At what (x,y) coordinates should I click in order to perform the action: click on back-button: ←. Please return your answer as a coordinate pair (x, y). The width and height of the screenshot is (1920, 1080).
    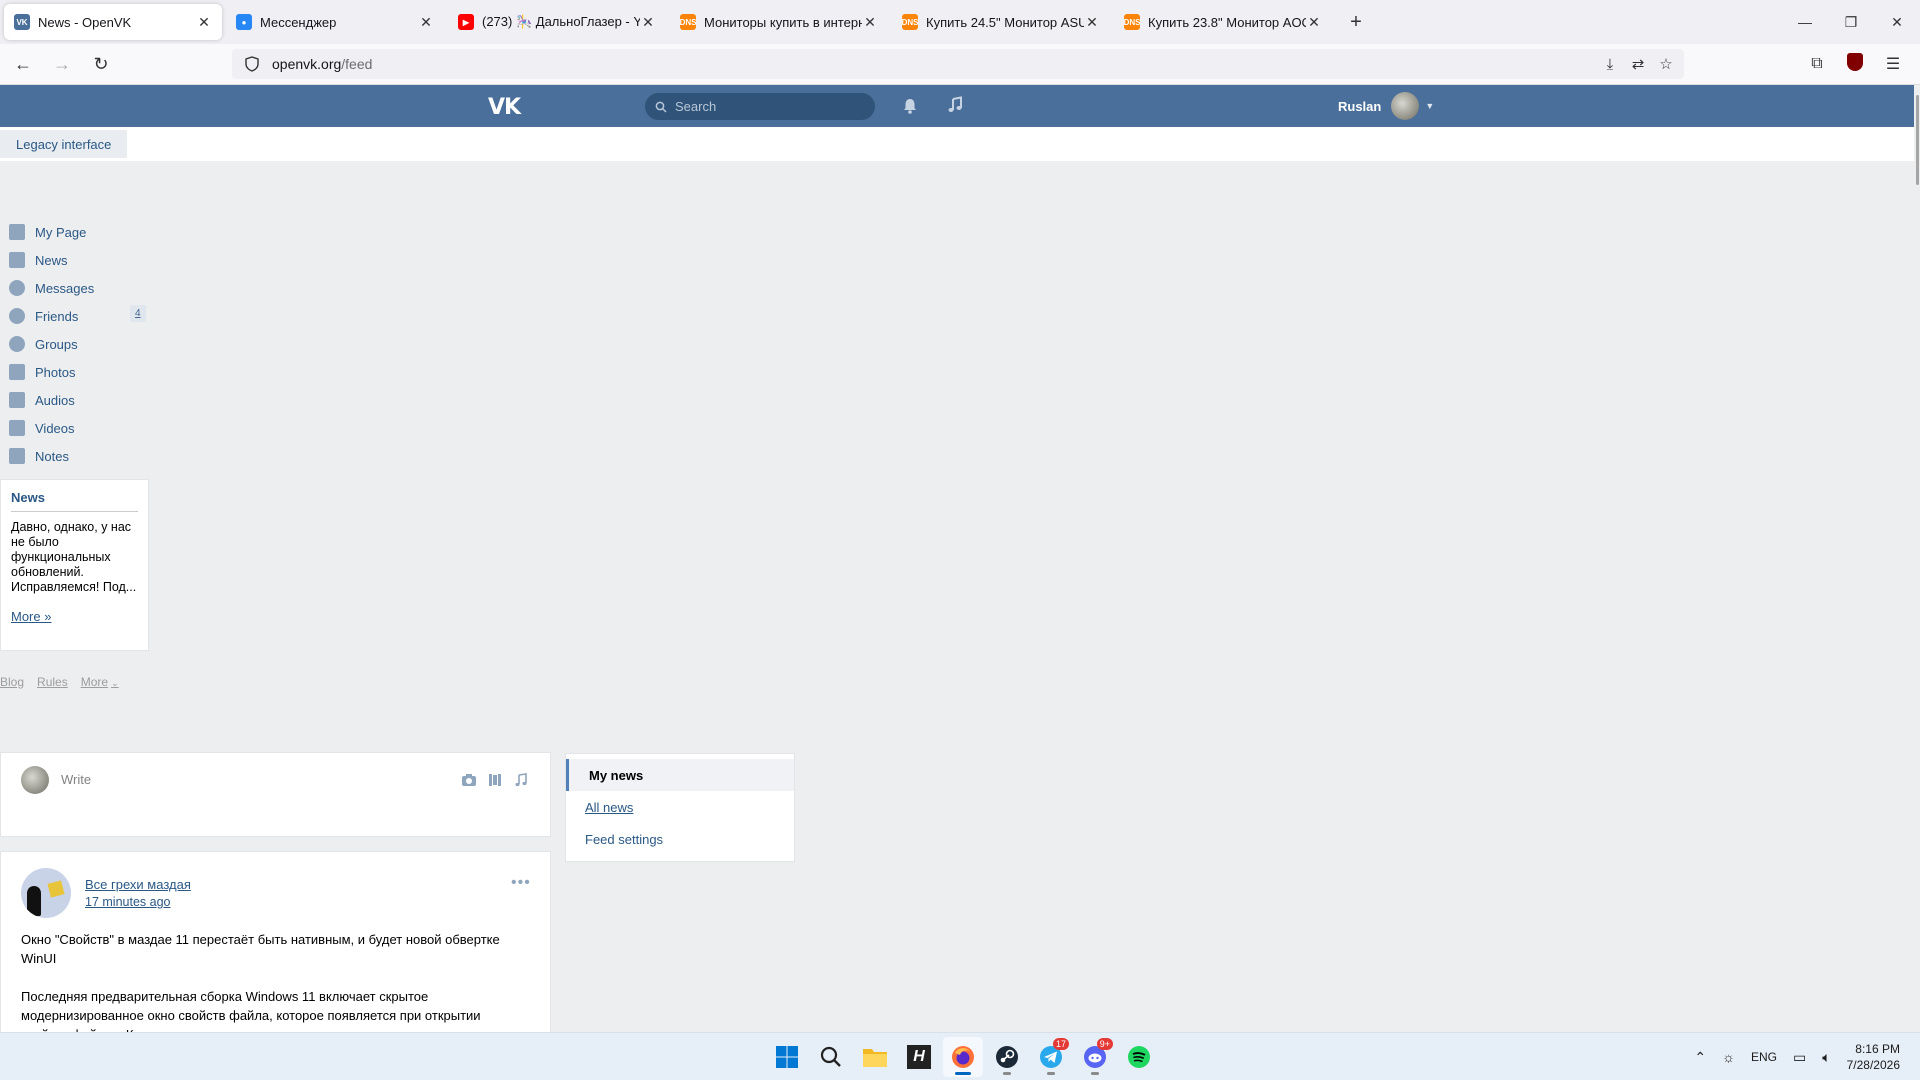
    Looking at the image, I should click on (23, 64).